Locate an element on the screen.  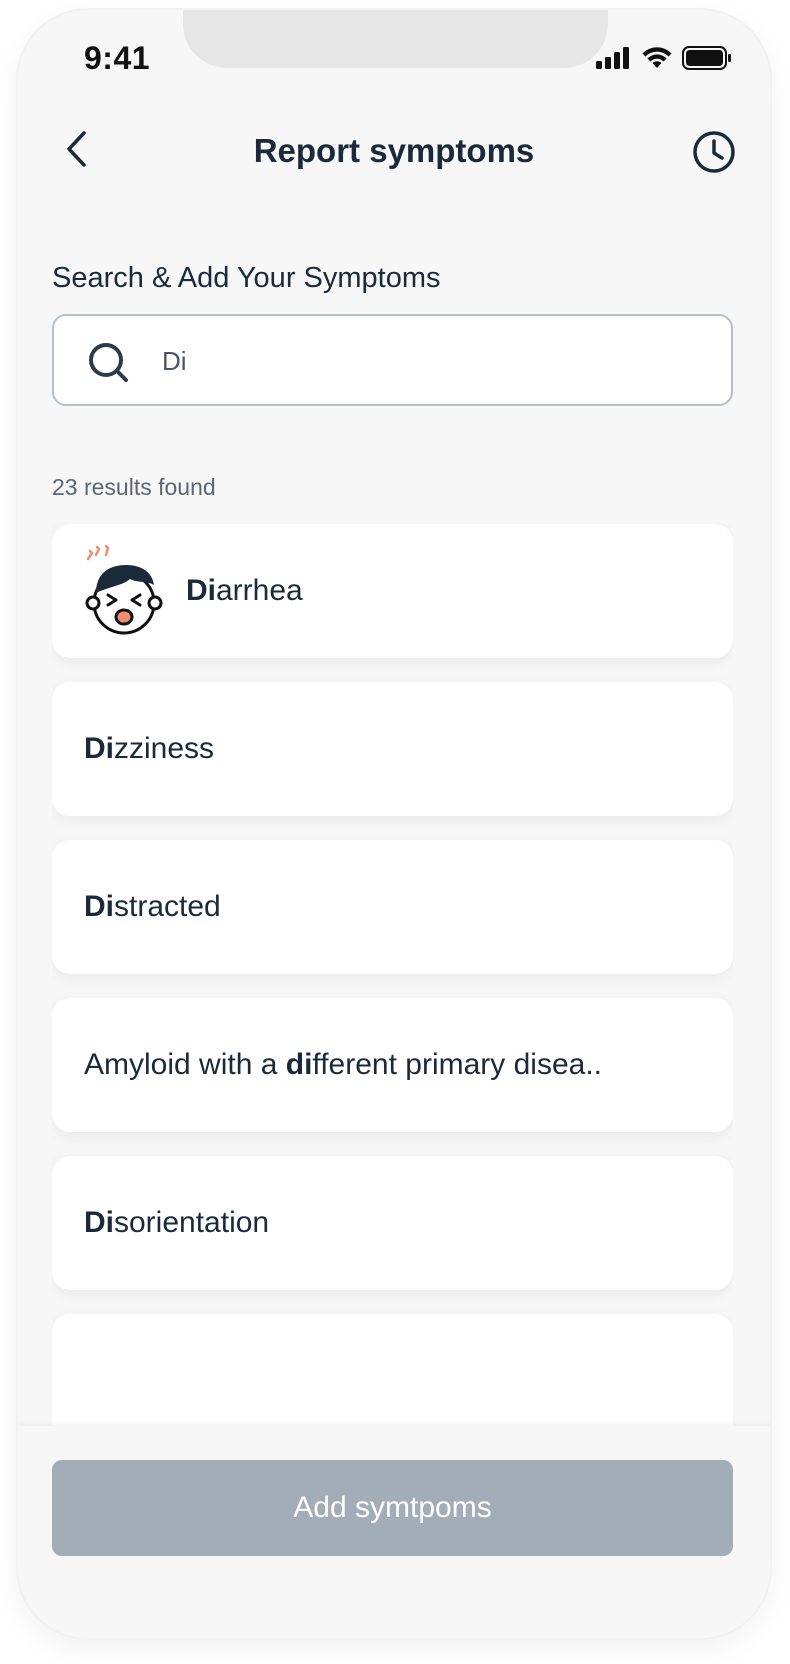
status-icons is located at coordinates (664, 58).